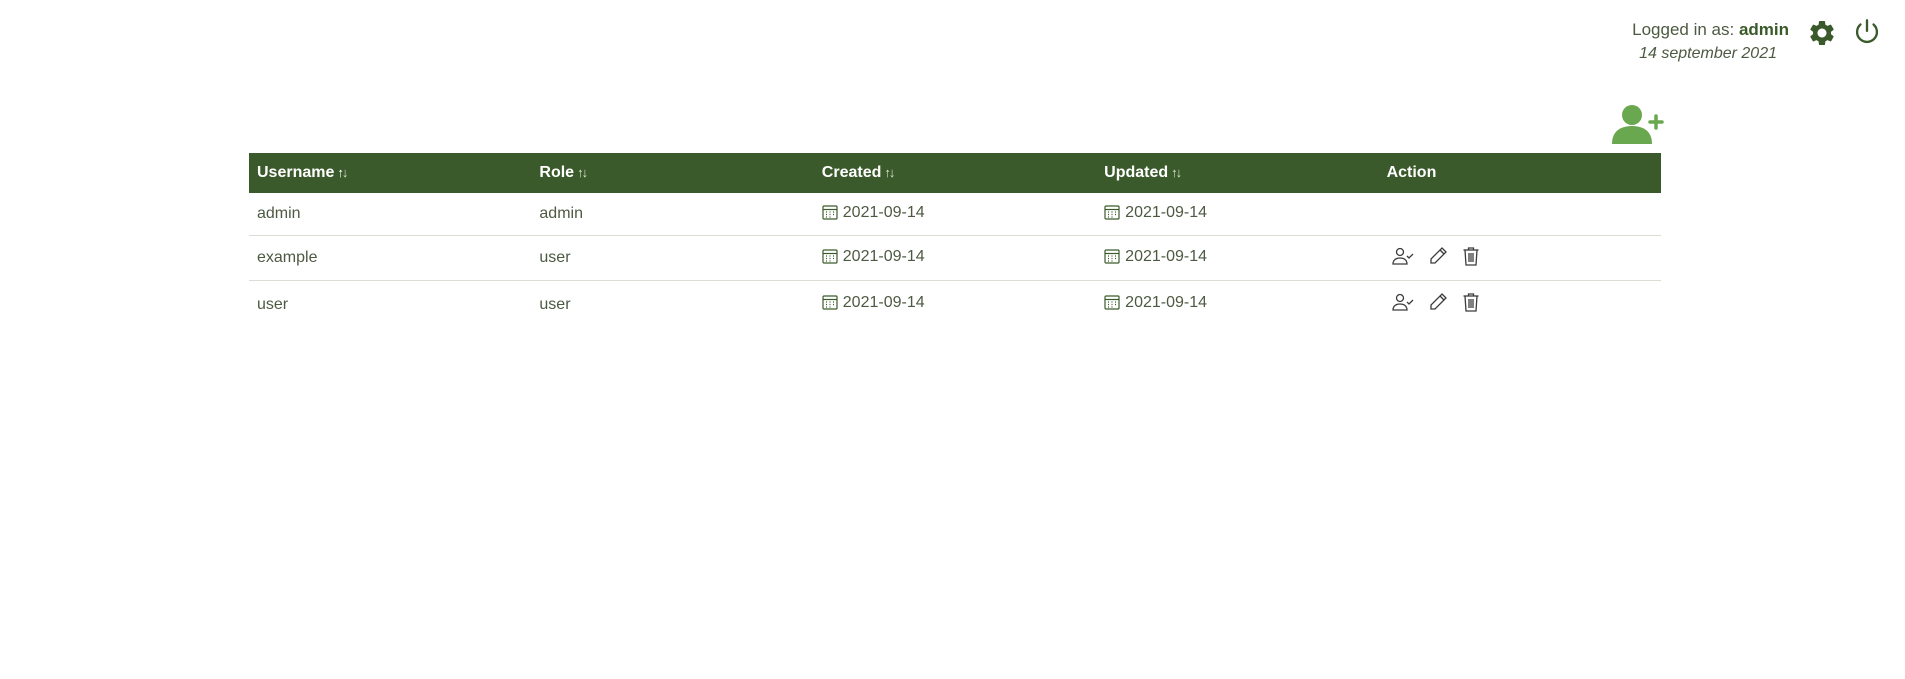 The width and height of the screenshot is (1905, 679). What do you see at coordinates (1763, 29) in the screenshot?
I see `logged-in-username: admin` at bounding box center [1763, 29].